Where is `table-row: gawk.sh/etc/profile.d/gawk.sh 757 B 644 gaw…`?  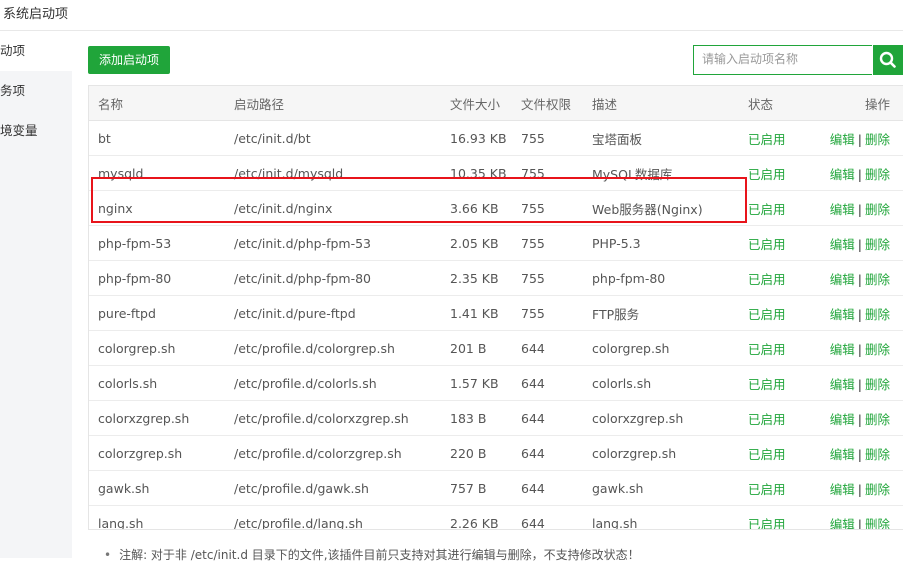
table-row: gawk.sh/etc/profile.d/gawk.sh 757 B 644 gaw… is located at coordinates (496, 488).